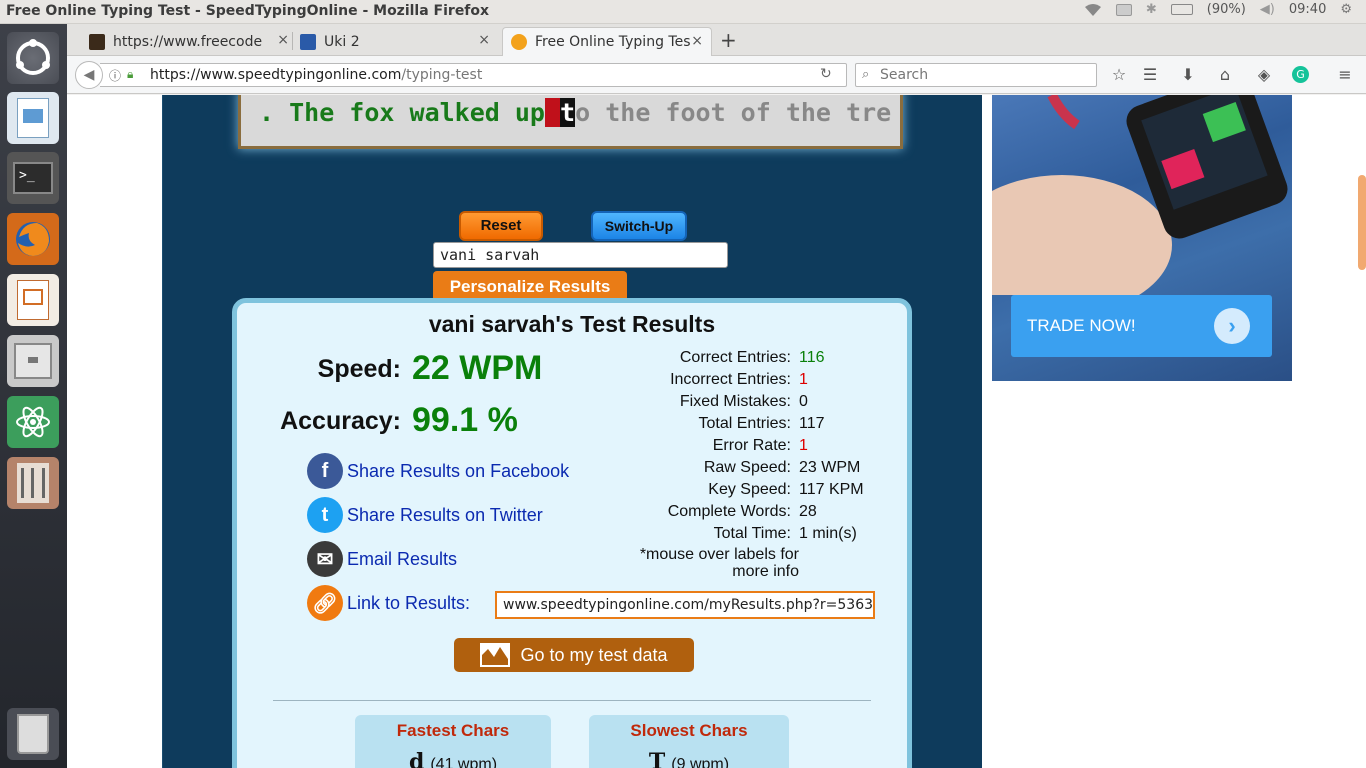 The width and height of the screenshot is (1366, 768). I want to click on new-tab-button: +, so click(728, 40).